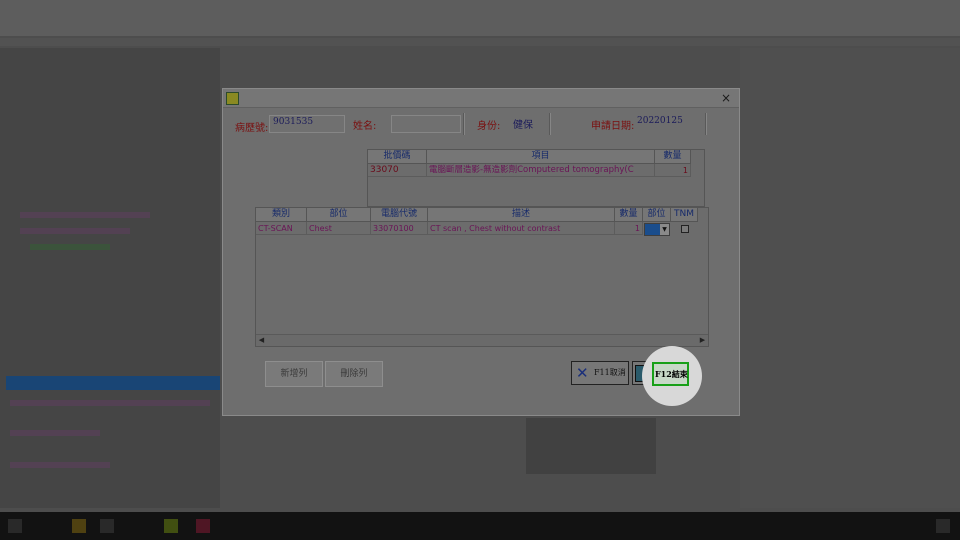 This screenshot has height=540, width=960. What do you see at coordinates (541, 170) in the screenshot?
I see `billing-item-cell: 電腦斷層造影-無造影劑Computered tomography(C` at bounding box center [541, 170].